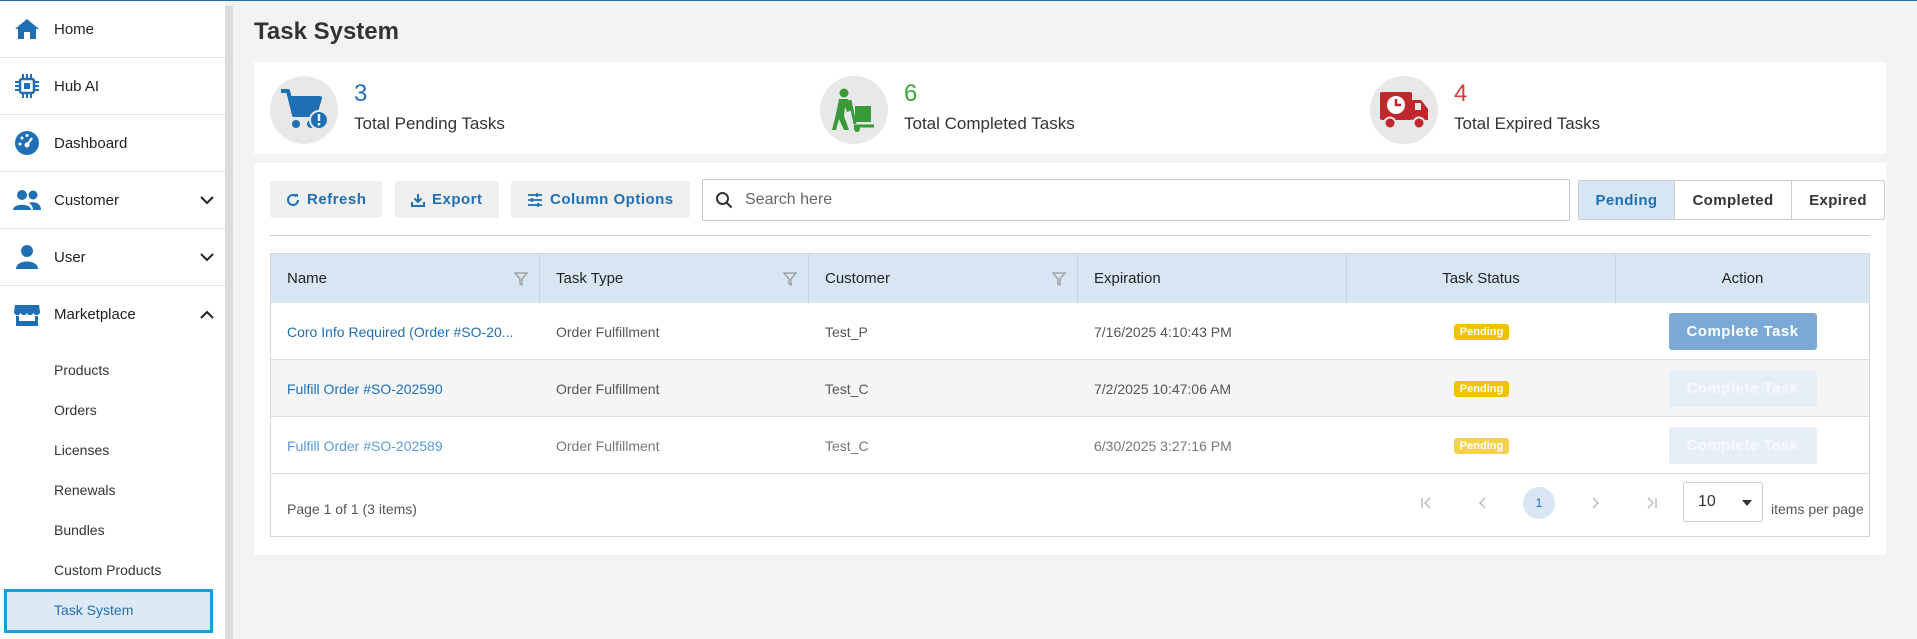  I want to click on stat-pending-value: 3, so click(361, 93).